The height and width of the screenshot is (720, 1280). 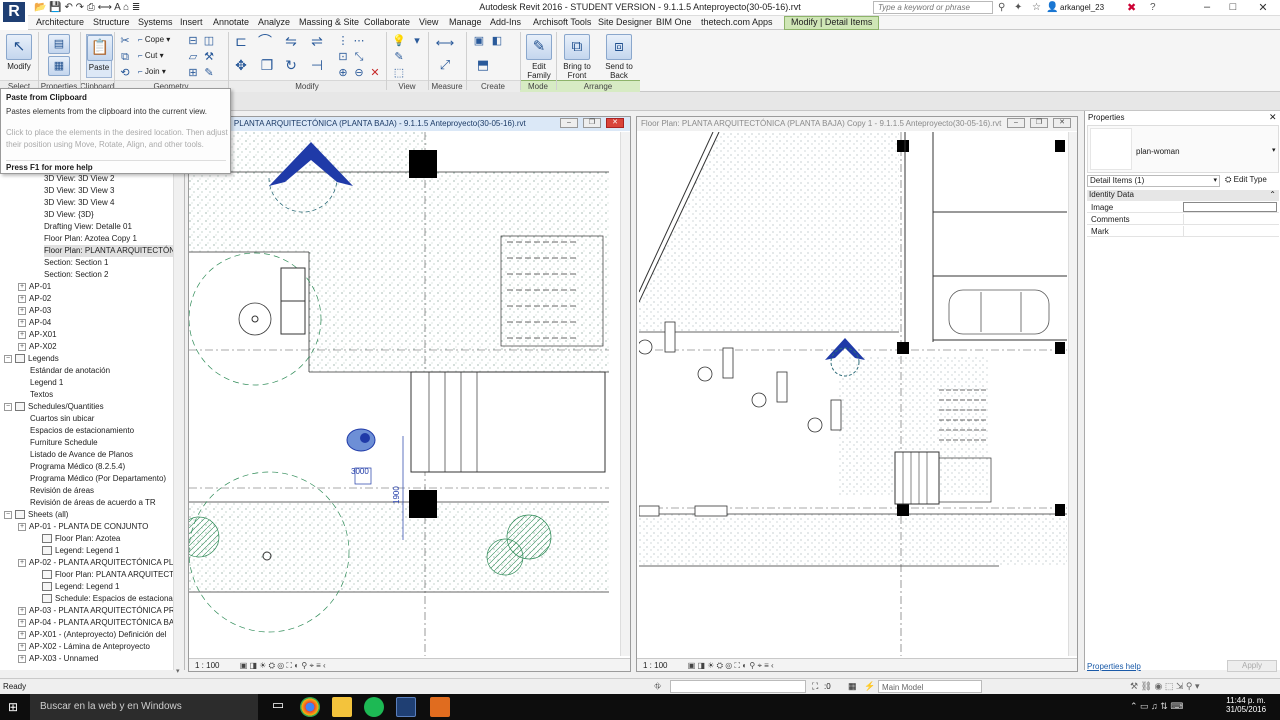 What do you see at coordinates (111, 22) in the screenshot?
I see `tab-structure: Structure` at bounding box center [111, 22].